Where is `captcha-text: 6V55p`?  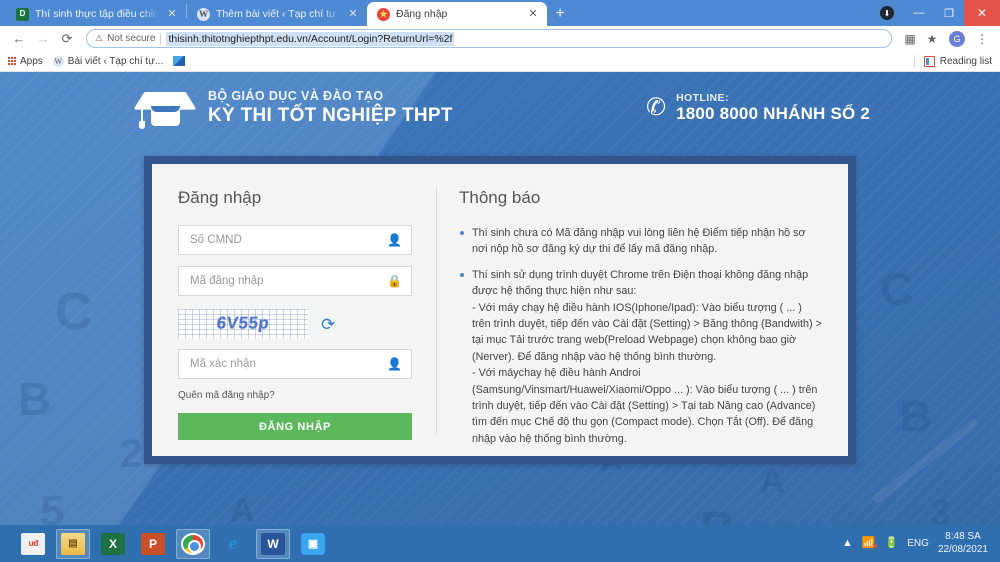
captcha-text: 6V55p is located at coordinates (243, 323).